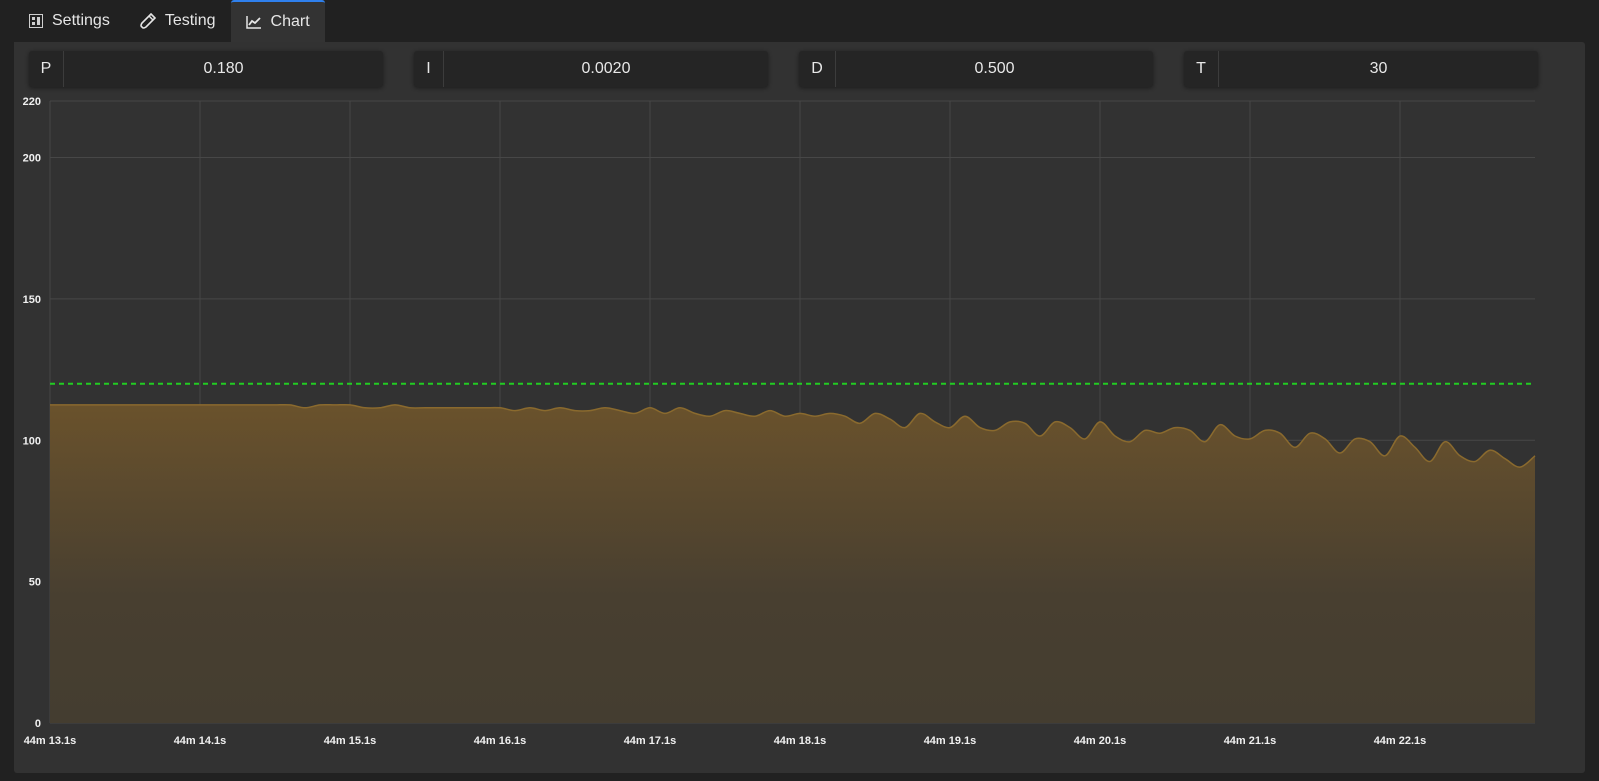 The height and width of the screenshot is (781, 1599). I want to click on x-tick-label: 44m 13.1s, so click(50, 741).